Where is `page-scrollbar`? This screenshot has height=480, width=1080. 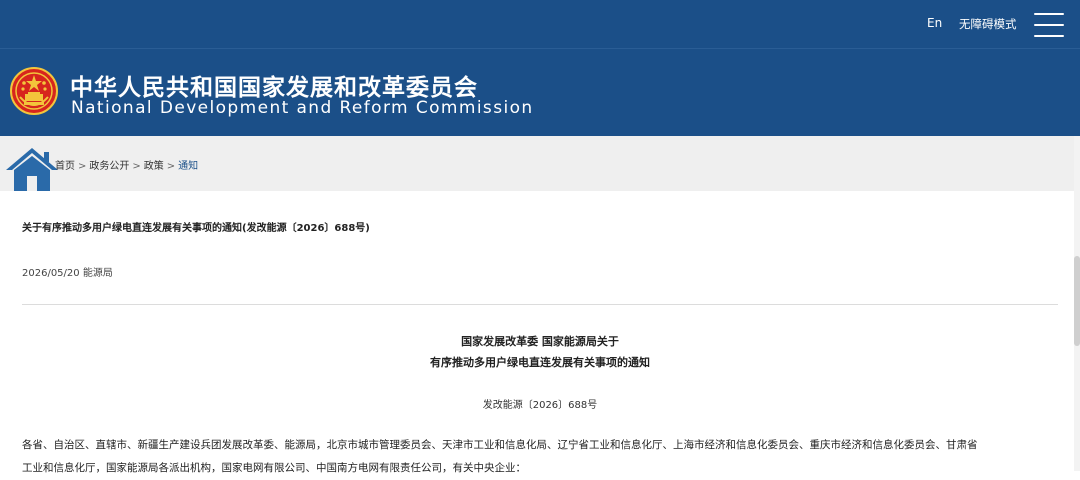
page-scrollbar is located at coordinates (1077, 303).